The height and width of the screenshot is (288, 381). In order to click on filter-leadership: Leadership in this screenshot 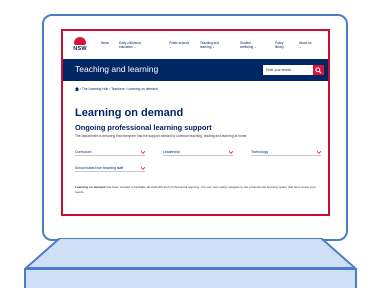, I will do `click(198, 152)`.